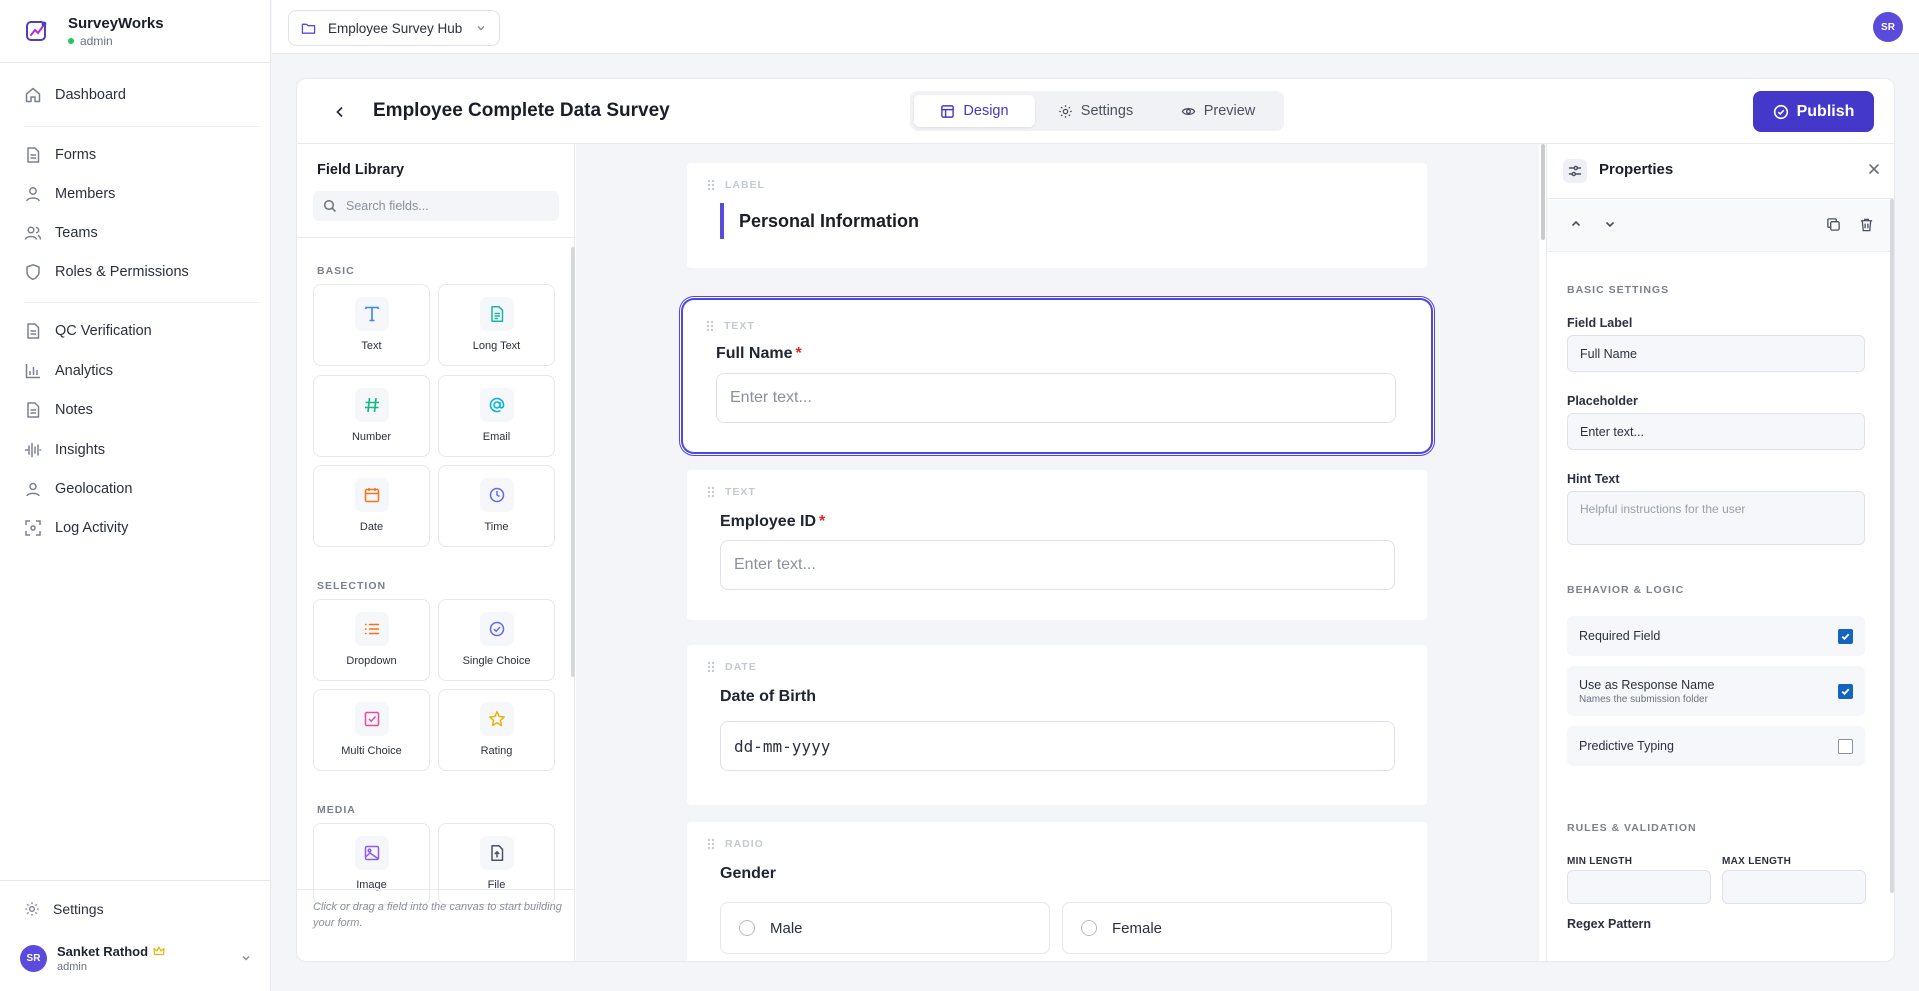  Describe the element at coordinates (1874, 169) in the screenshot. I see `close-icon` at that location.